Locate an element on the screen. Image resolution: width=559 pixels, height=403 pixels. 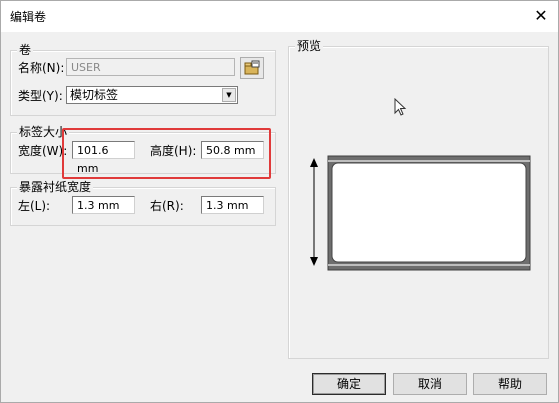
name-label: 名称(N): is located at coordinates (41, 68).